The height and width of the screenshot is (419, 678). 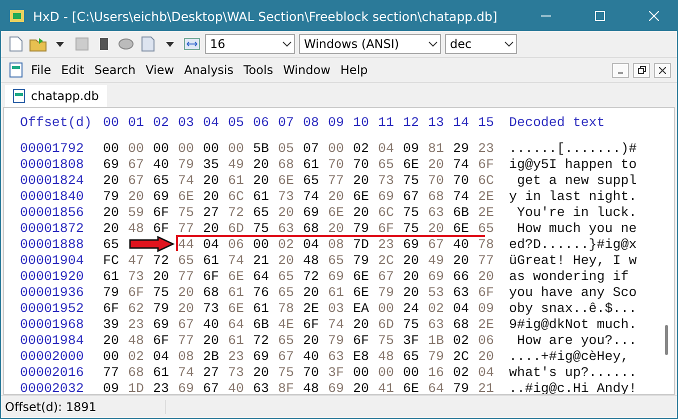 I want to click on hex-byte: 78, so click(x=286, y=308).